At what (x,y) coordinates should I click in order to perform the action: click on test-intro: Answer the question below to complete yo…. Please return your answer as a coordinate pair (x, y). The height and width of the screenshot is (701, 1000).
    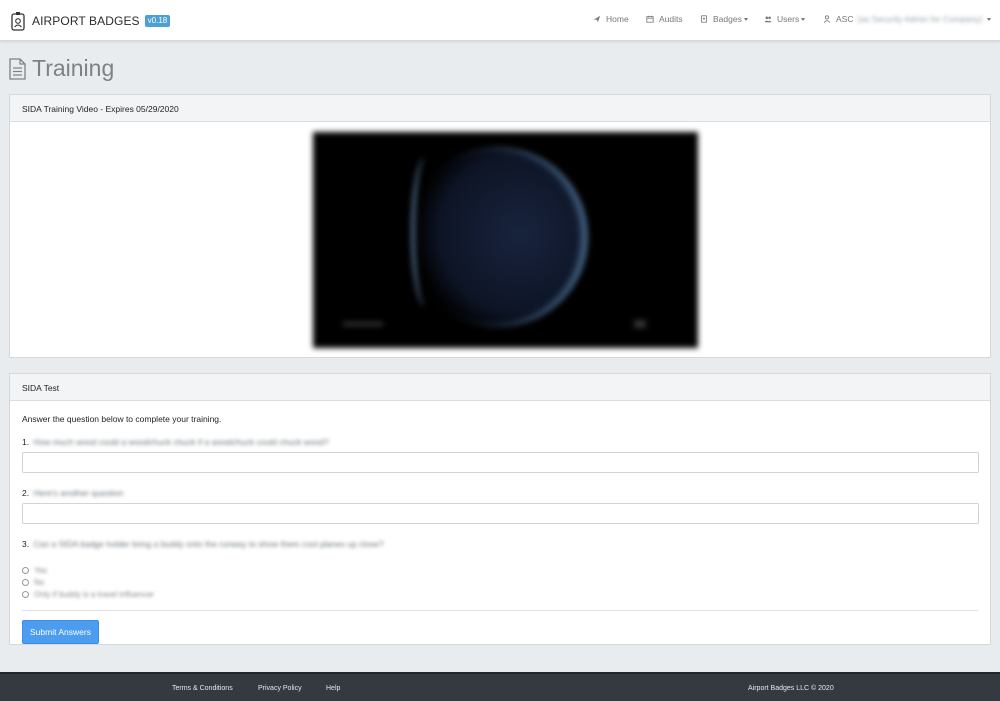
    Looking at the image, I should click on (122, 419).